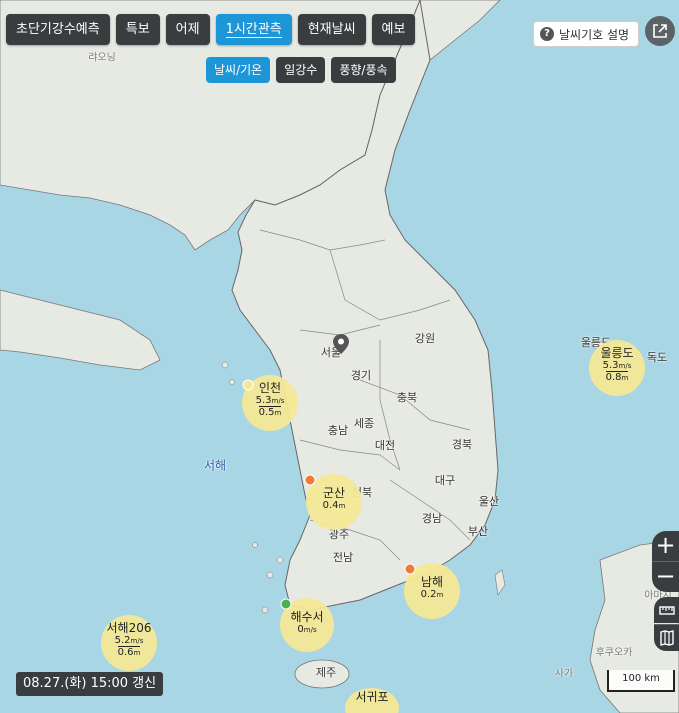 The width and height of the screenshot is (679, 713). What do you see at coordinates (122, 640) in the screenshot?
I see `wind-value: 5.2` at bounding box center [122, 640].